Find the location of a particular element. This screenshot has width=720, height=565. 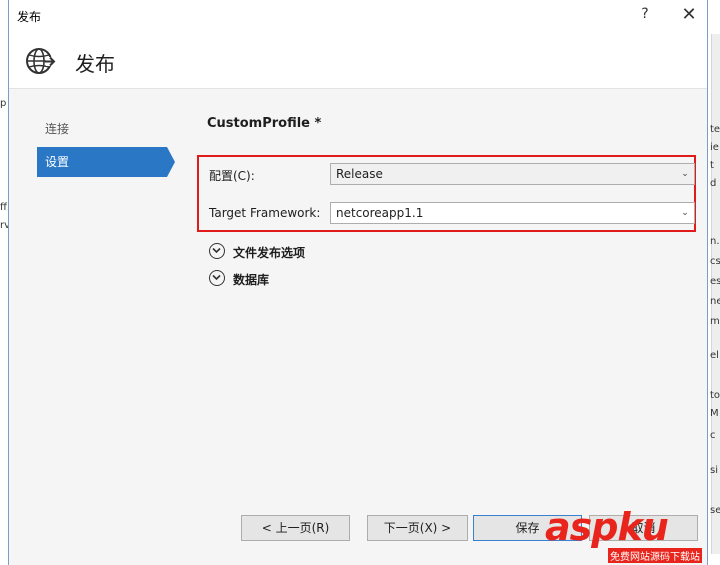

target-framework-value: netcoreapp1.1 is located at coordinates (380, 213).